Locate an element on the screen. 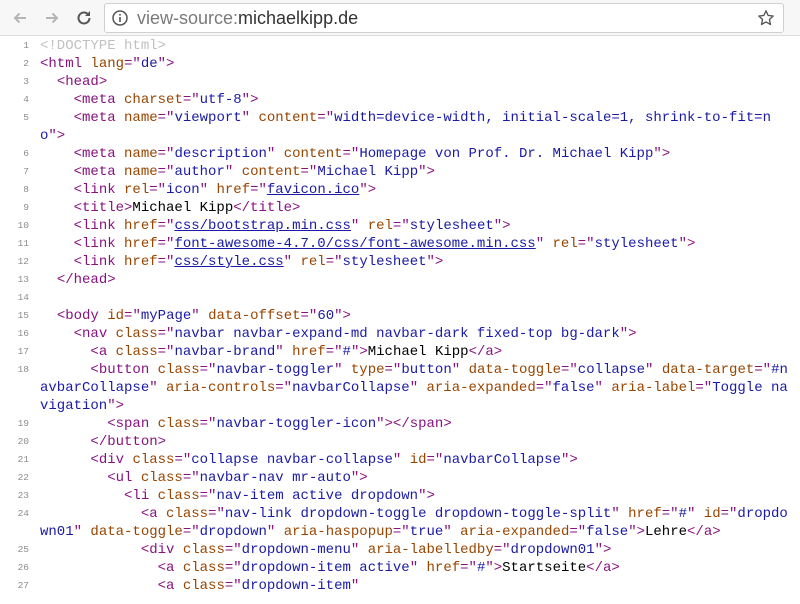 The height and width of the screenshot is (604, 800). code-text: Michael Kipp is located at coordinates (183, 208).